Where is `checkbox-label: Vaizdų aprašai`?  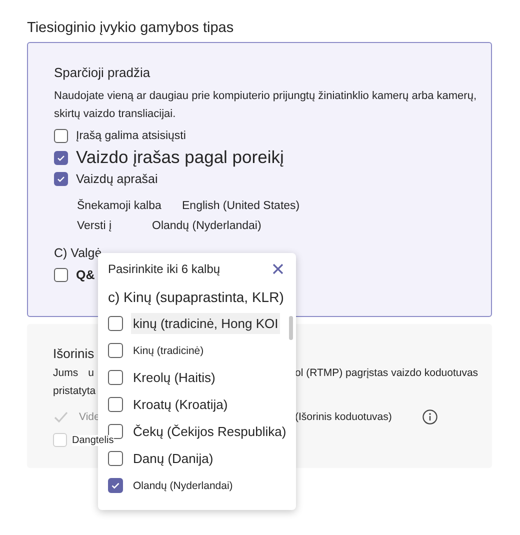 checkbox-label: Vaizdų aprašai is located at coordinates (117, 179).